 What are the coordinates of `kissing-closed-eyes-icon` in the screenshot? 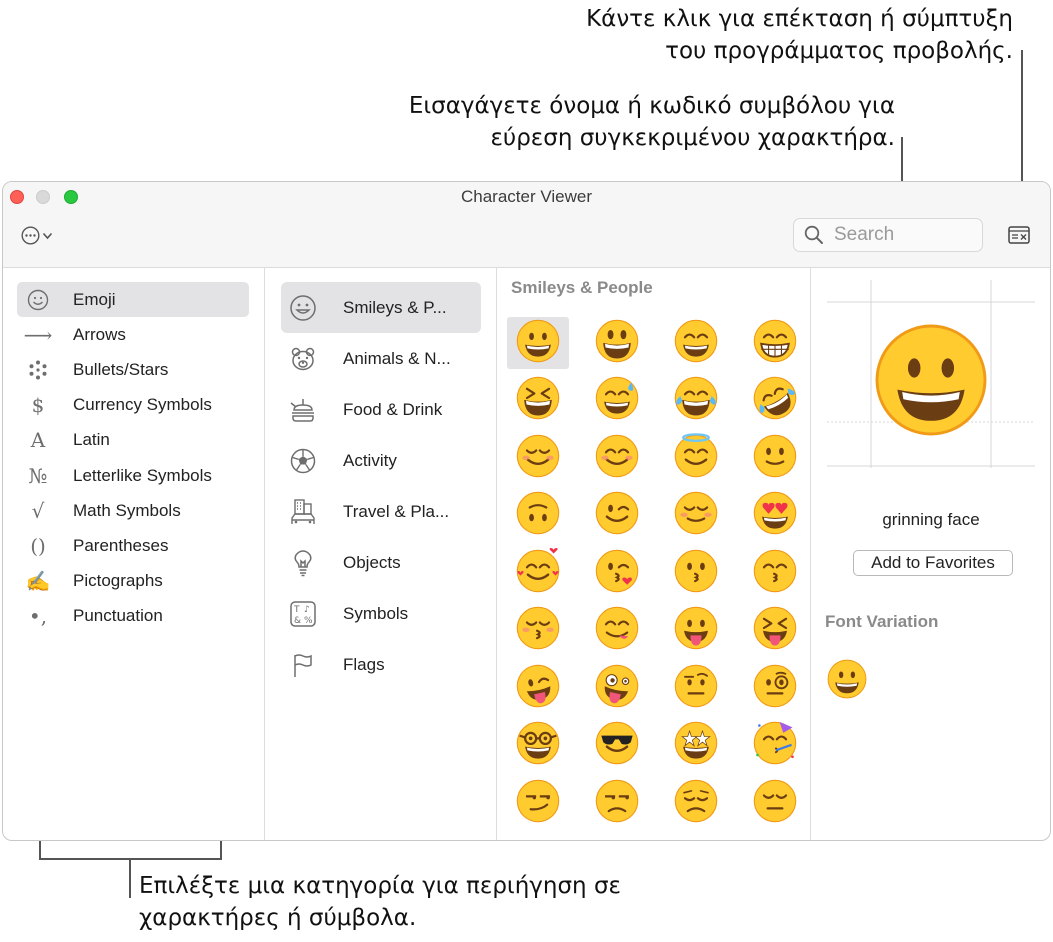 It's located at (538, 630).